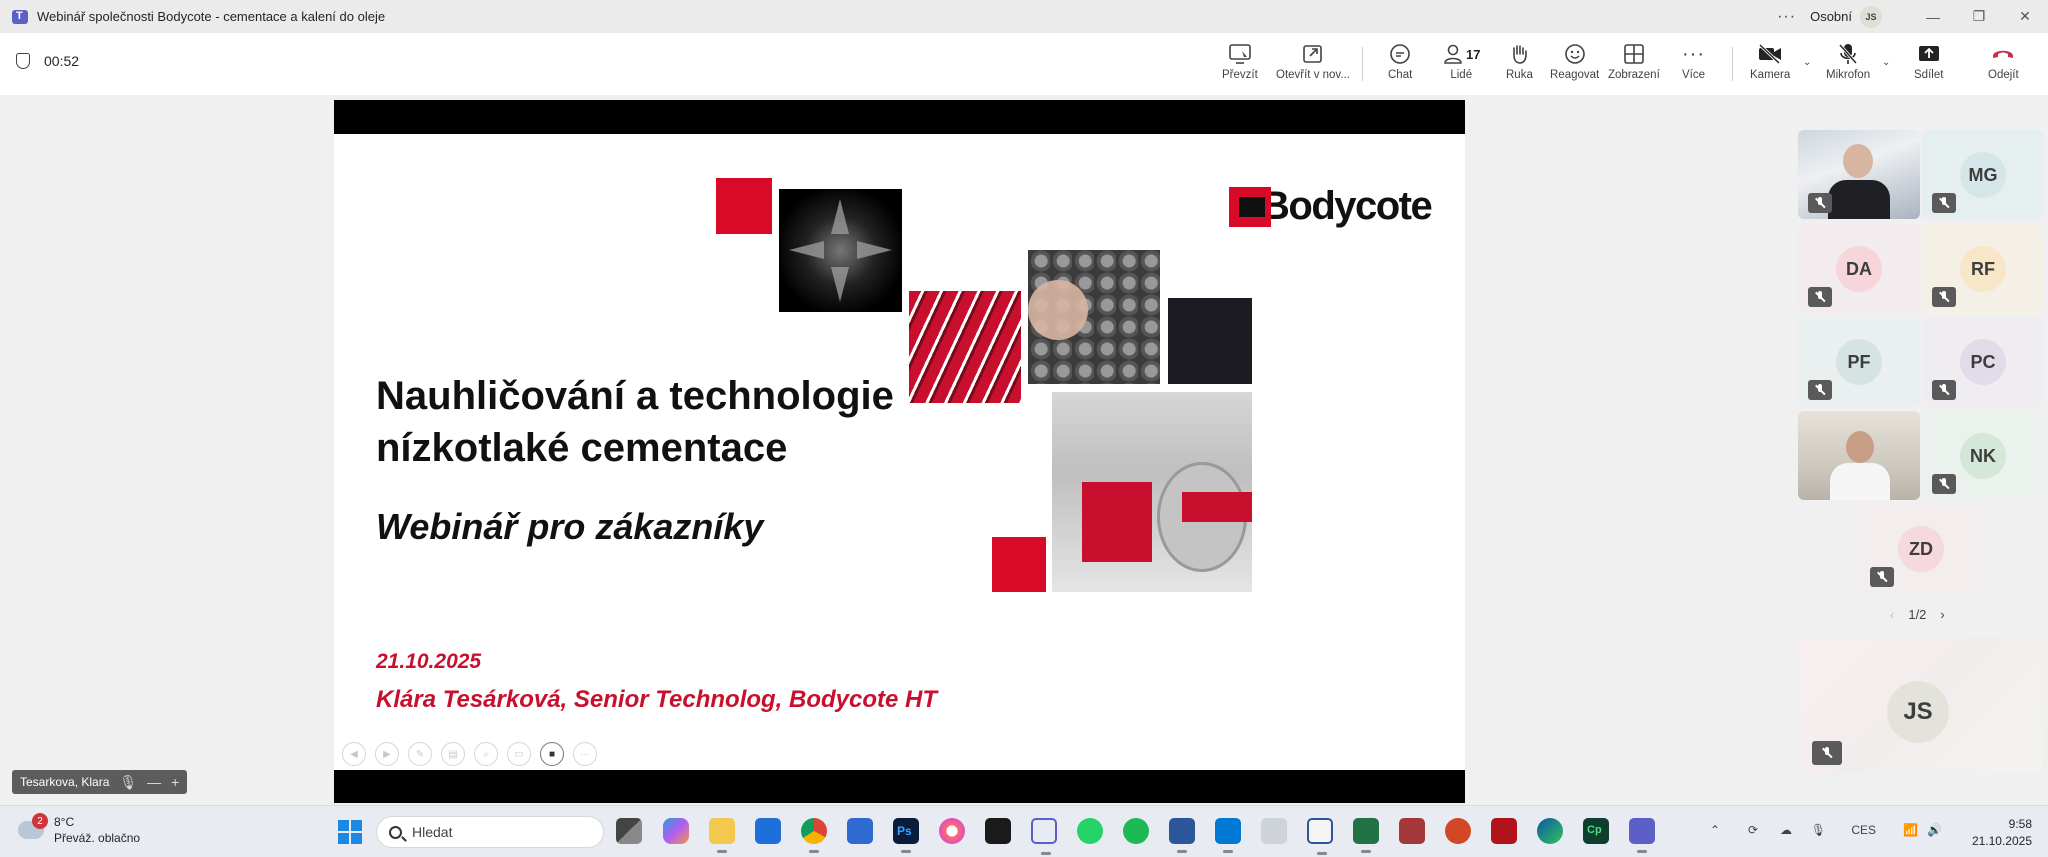 The image size is (2048, 857). What do you see at coordinates (154, 782) in the screenshot?
I see `zoom-out-icon: —` at bounding box center [154, 782].